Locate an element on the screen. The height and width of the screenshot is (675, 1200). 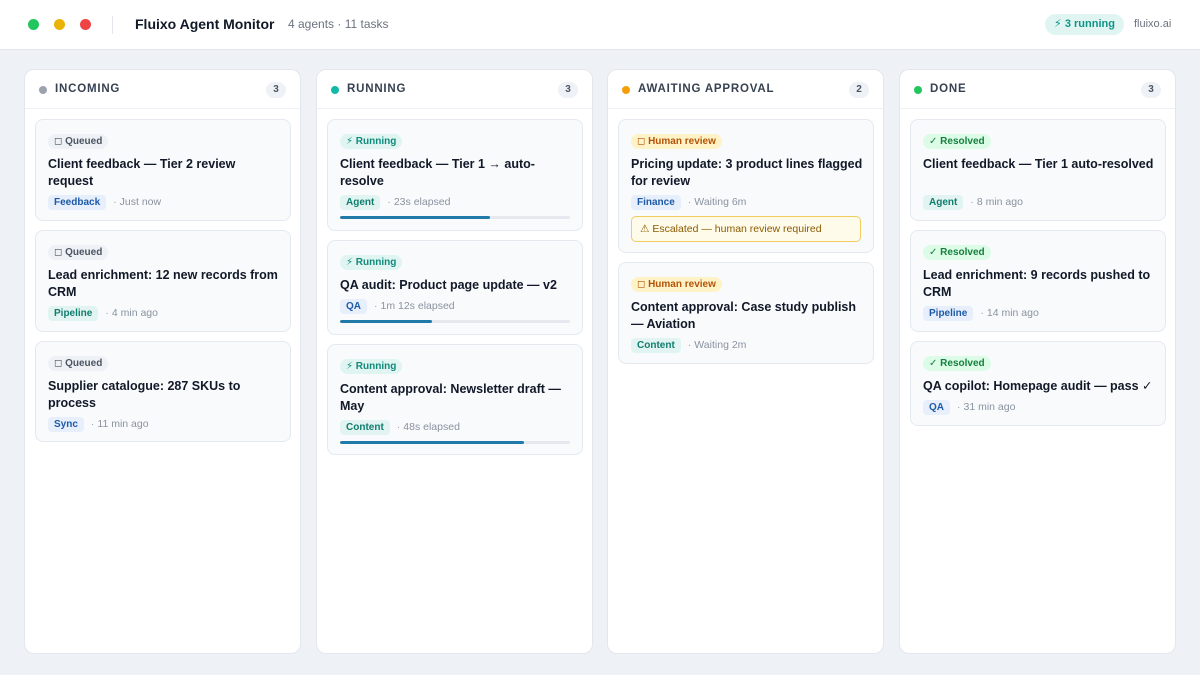
task-meta: Content · 48s elapsed is located at coordinates (400, 427).